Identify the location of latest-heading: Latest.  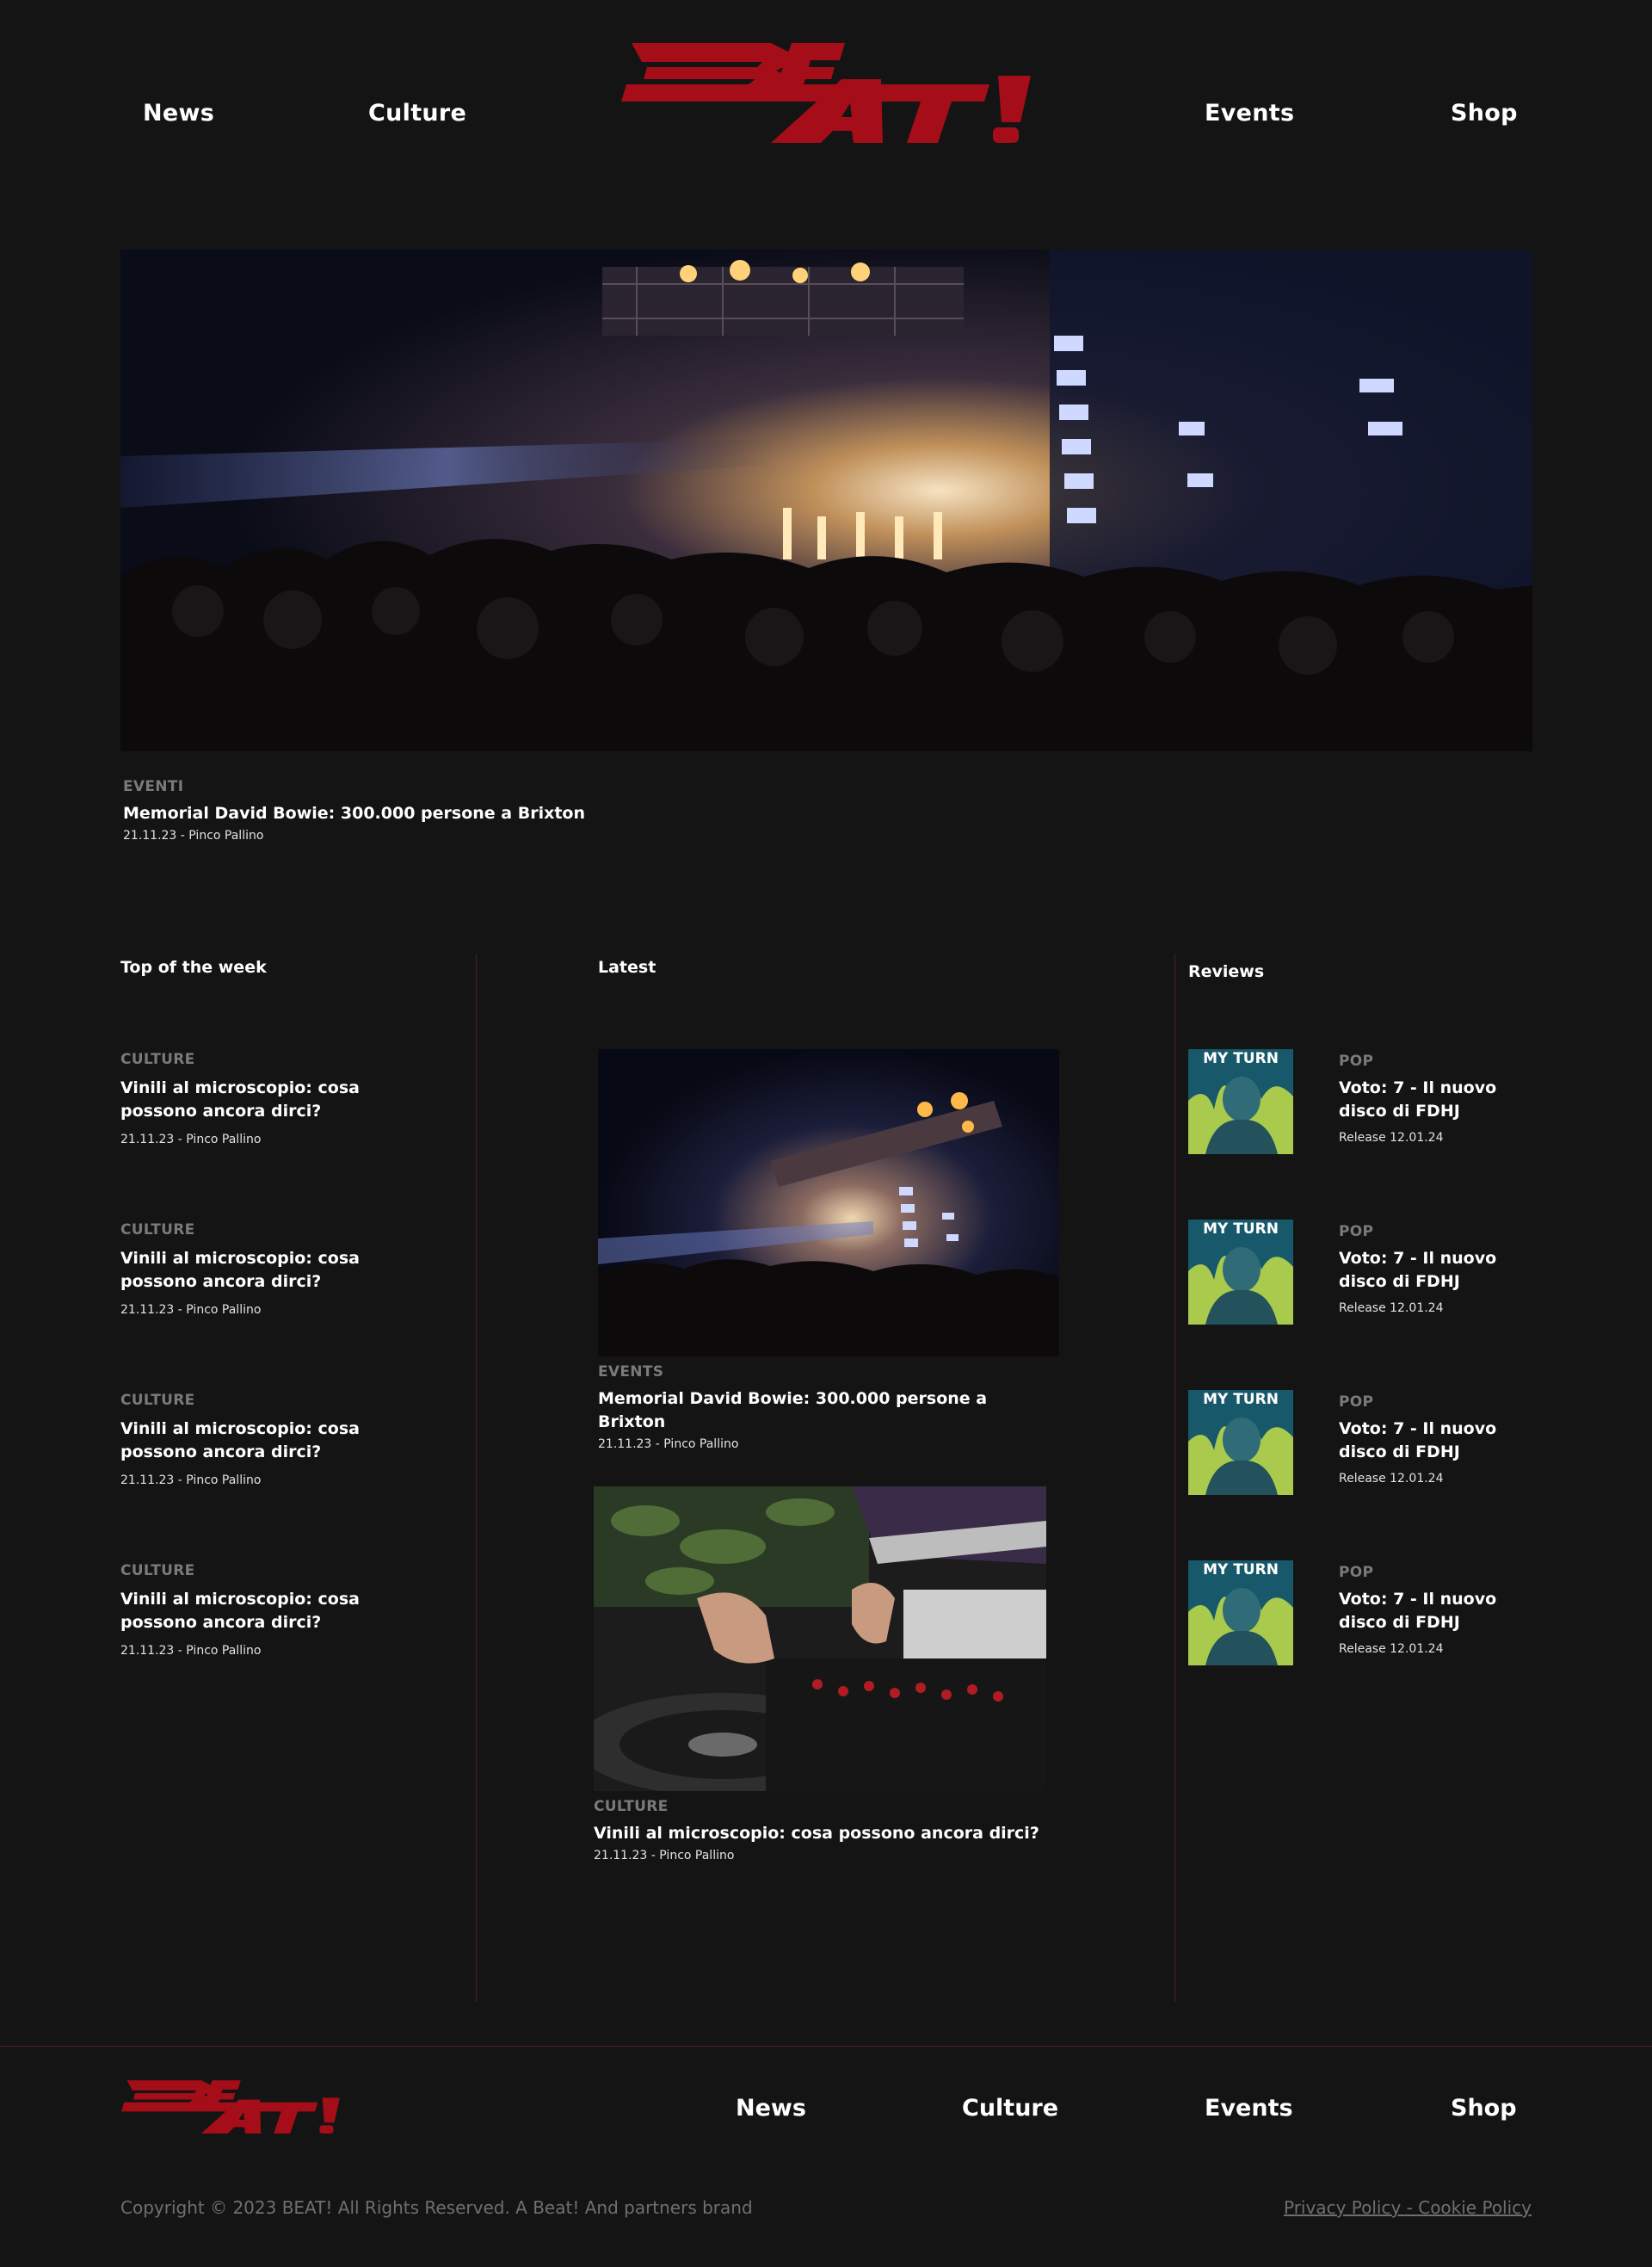
(627, 967).